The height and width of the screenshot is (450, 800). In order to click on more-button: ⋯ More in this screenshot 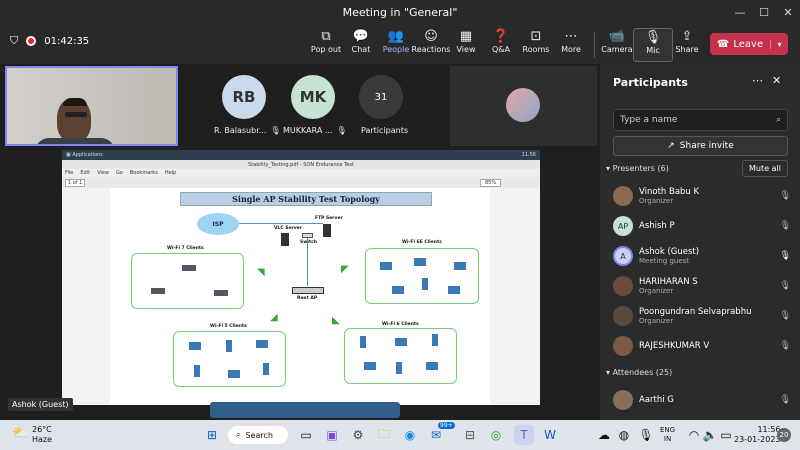, I will do `click(571, 45)`.